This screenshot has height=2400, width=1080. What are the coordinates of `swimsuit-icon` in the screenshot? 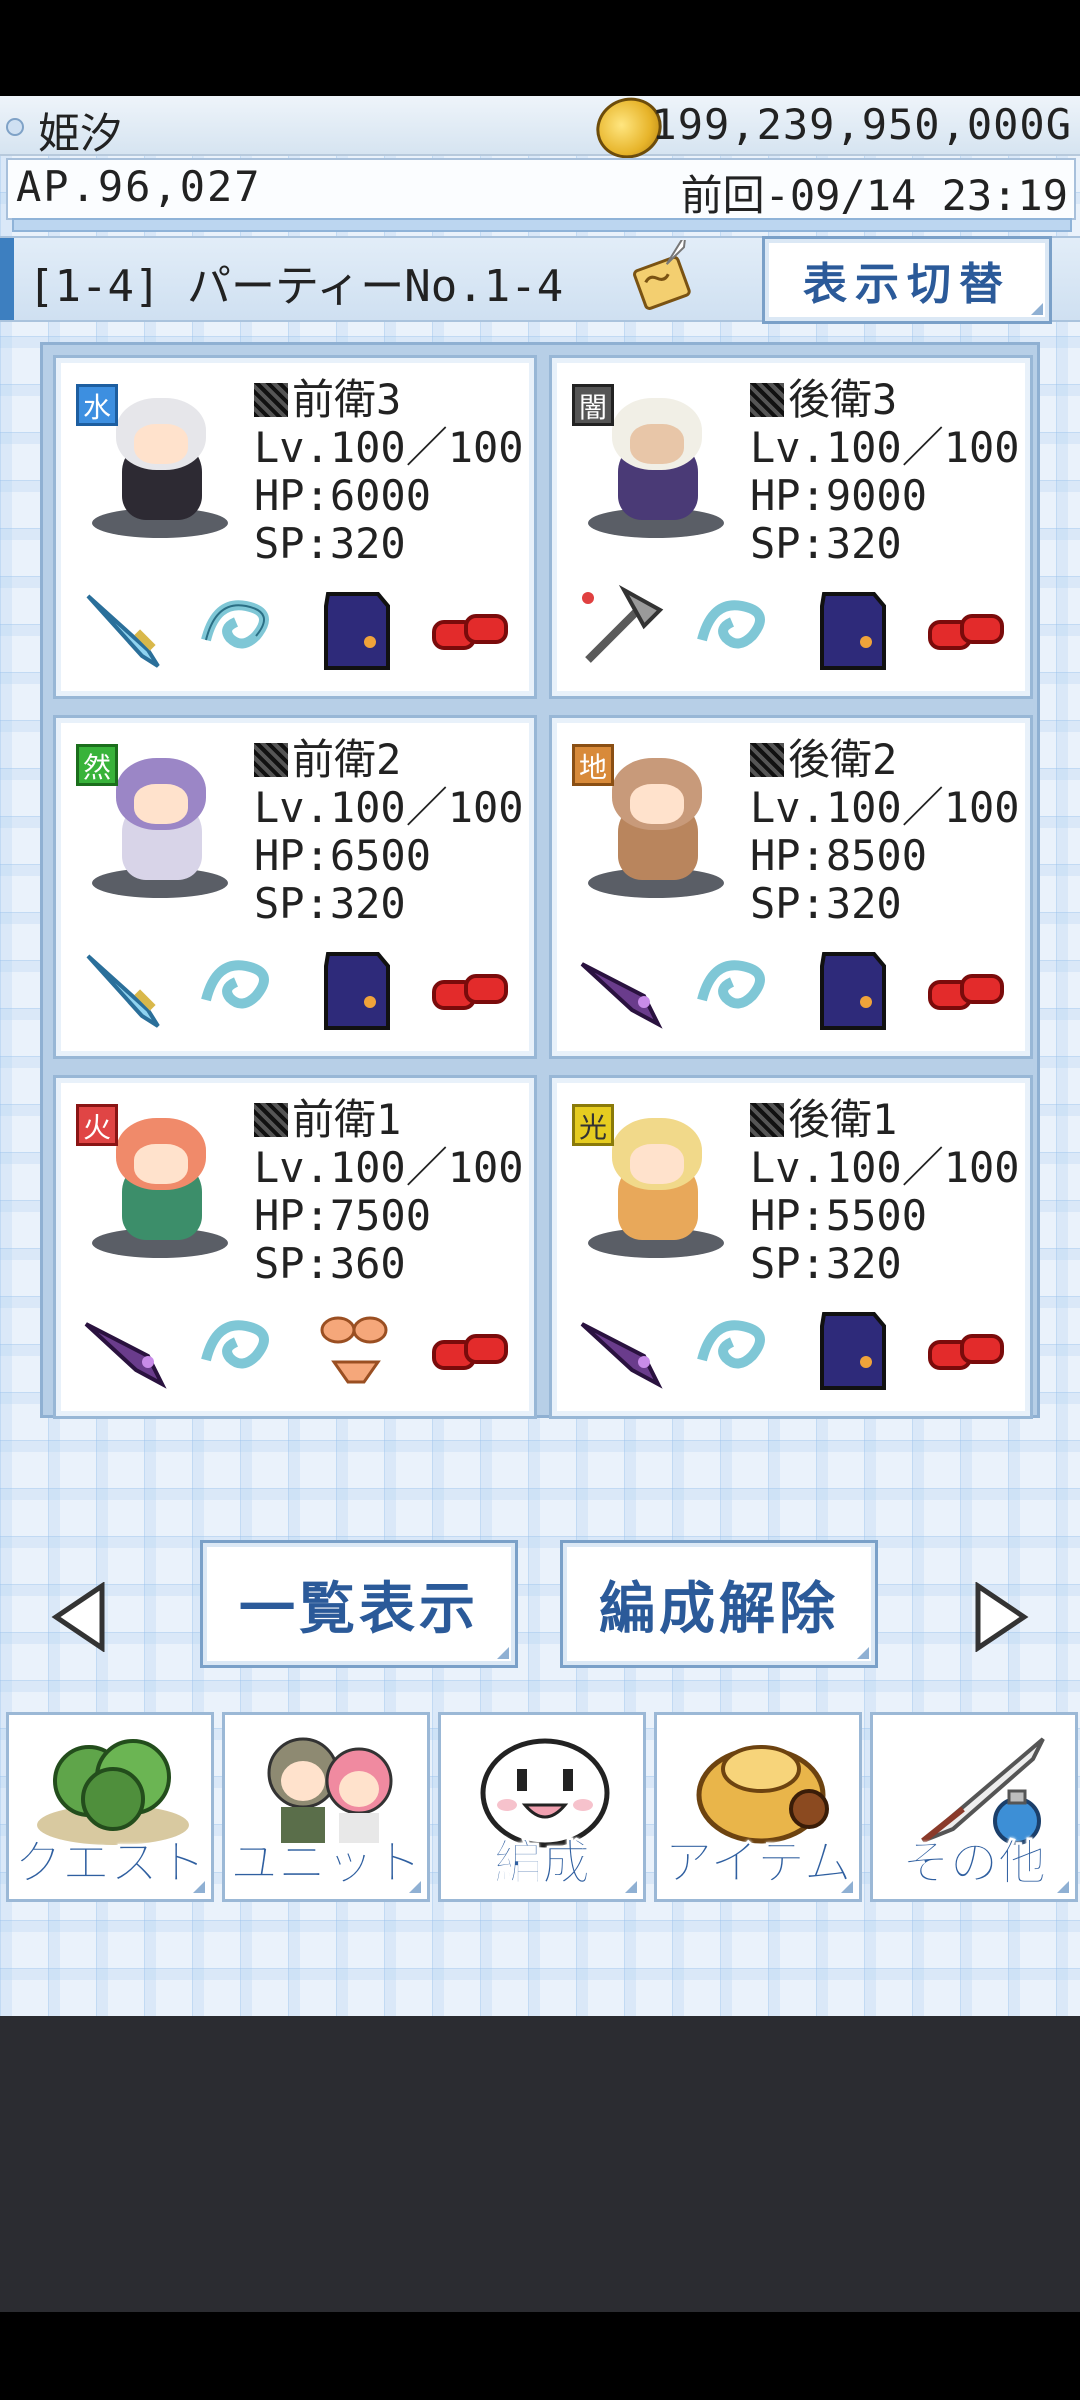 It's located at (356, 1348).